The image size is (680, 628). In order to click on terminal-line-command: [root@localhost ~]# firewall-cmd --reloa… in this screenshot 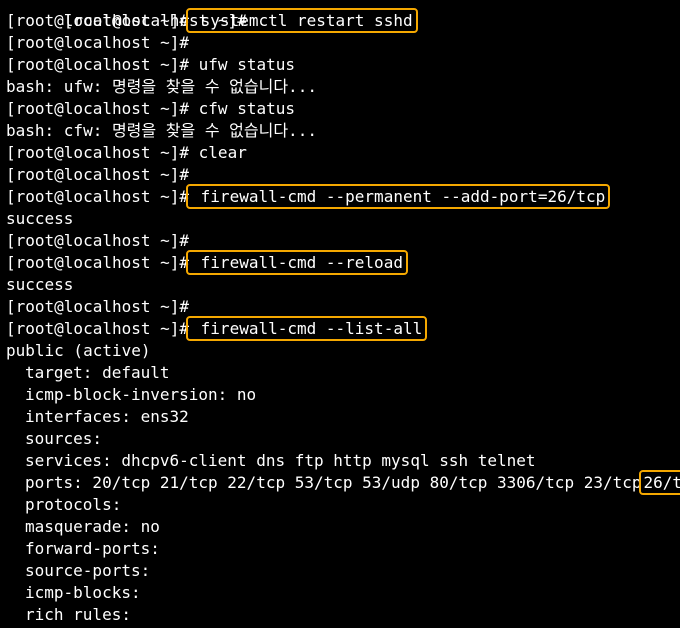, I will do `click(343, 262)`.